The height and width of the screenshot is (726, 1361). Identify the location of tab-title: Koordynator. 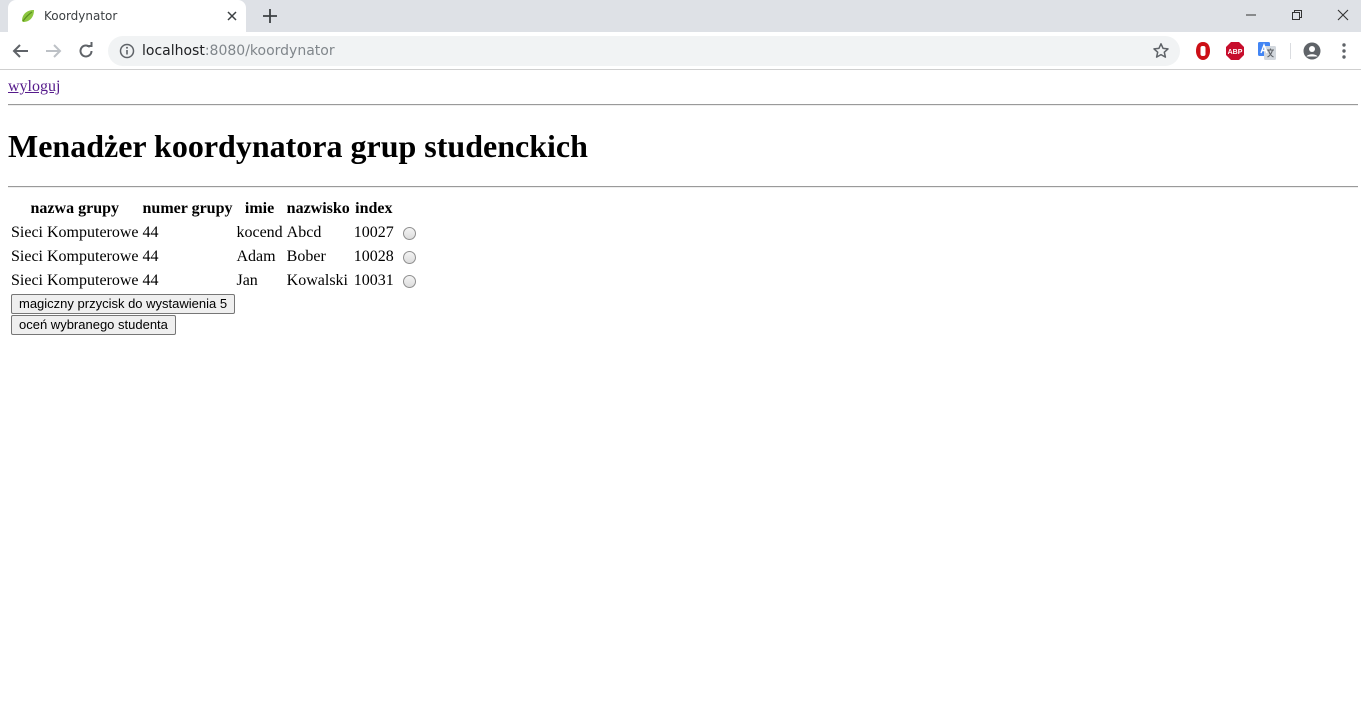
(81, 16).